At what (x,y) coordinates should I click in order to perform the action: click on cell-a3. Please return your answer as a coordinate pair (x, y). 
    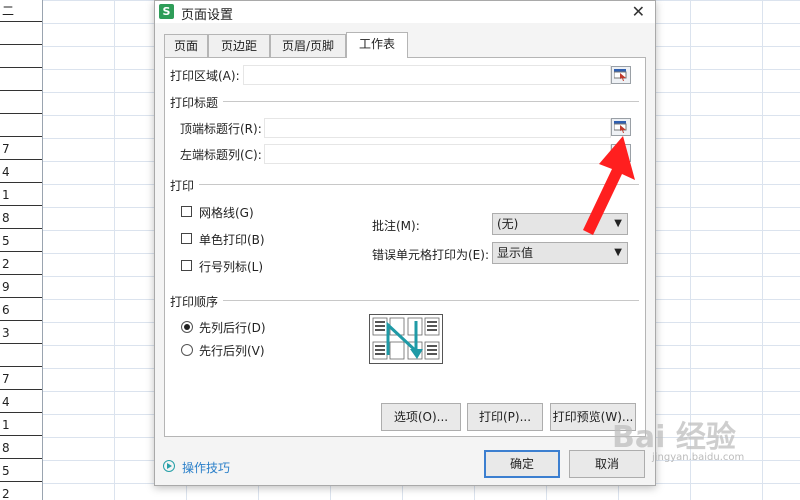
    Looking at the image, I should click on (21, 57).